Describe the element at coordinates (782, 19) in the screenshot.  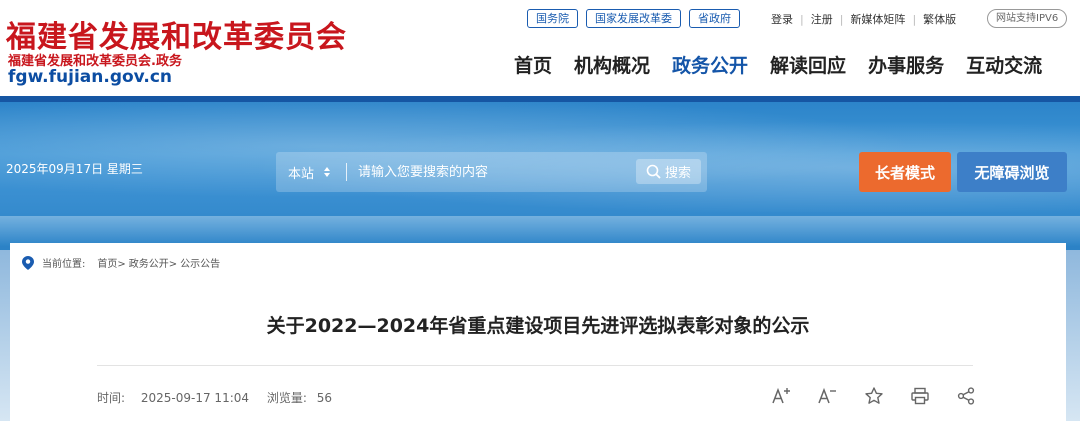
I see `login-link: 登录` at that location.